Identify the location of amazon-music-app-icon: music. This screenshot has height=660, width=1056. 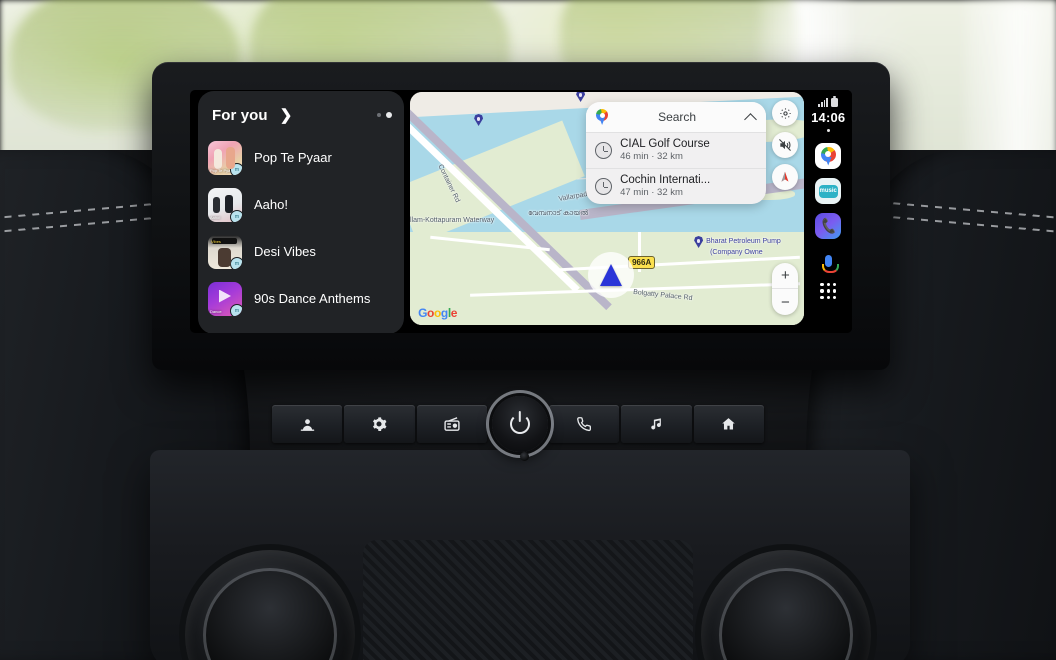
(828, 191).